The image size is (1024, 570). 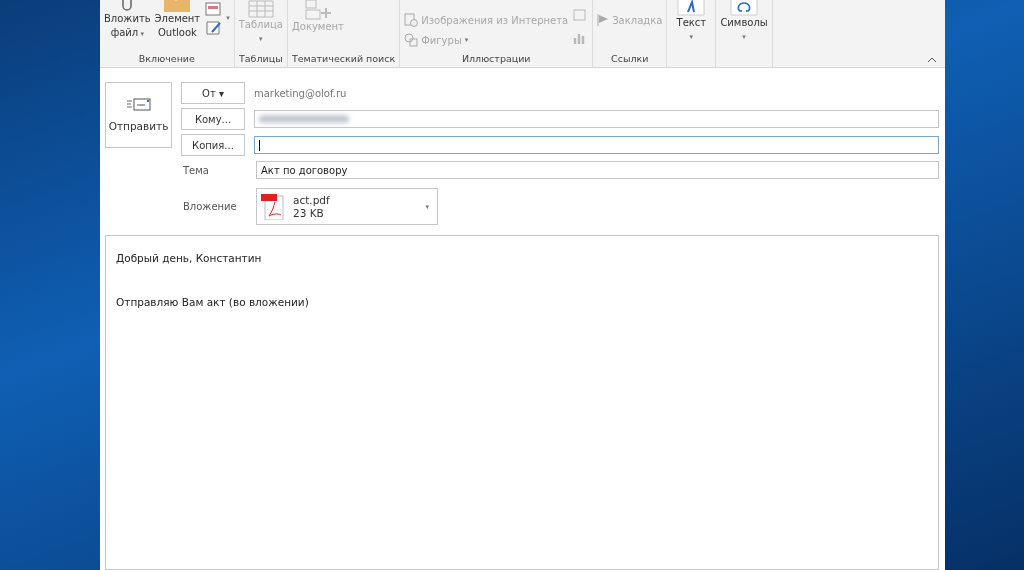 I want to click on table-icon, so click(x=260, y=9).